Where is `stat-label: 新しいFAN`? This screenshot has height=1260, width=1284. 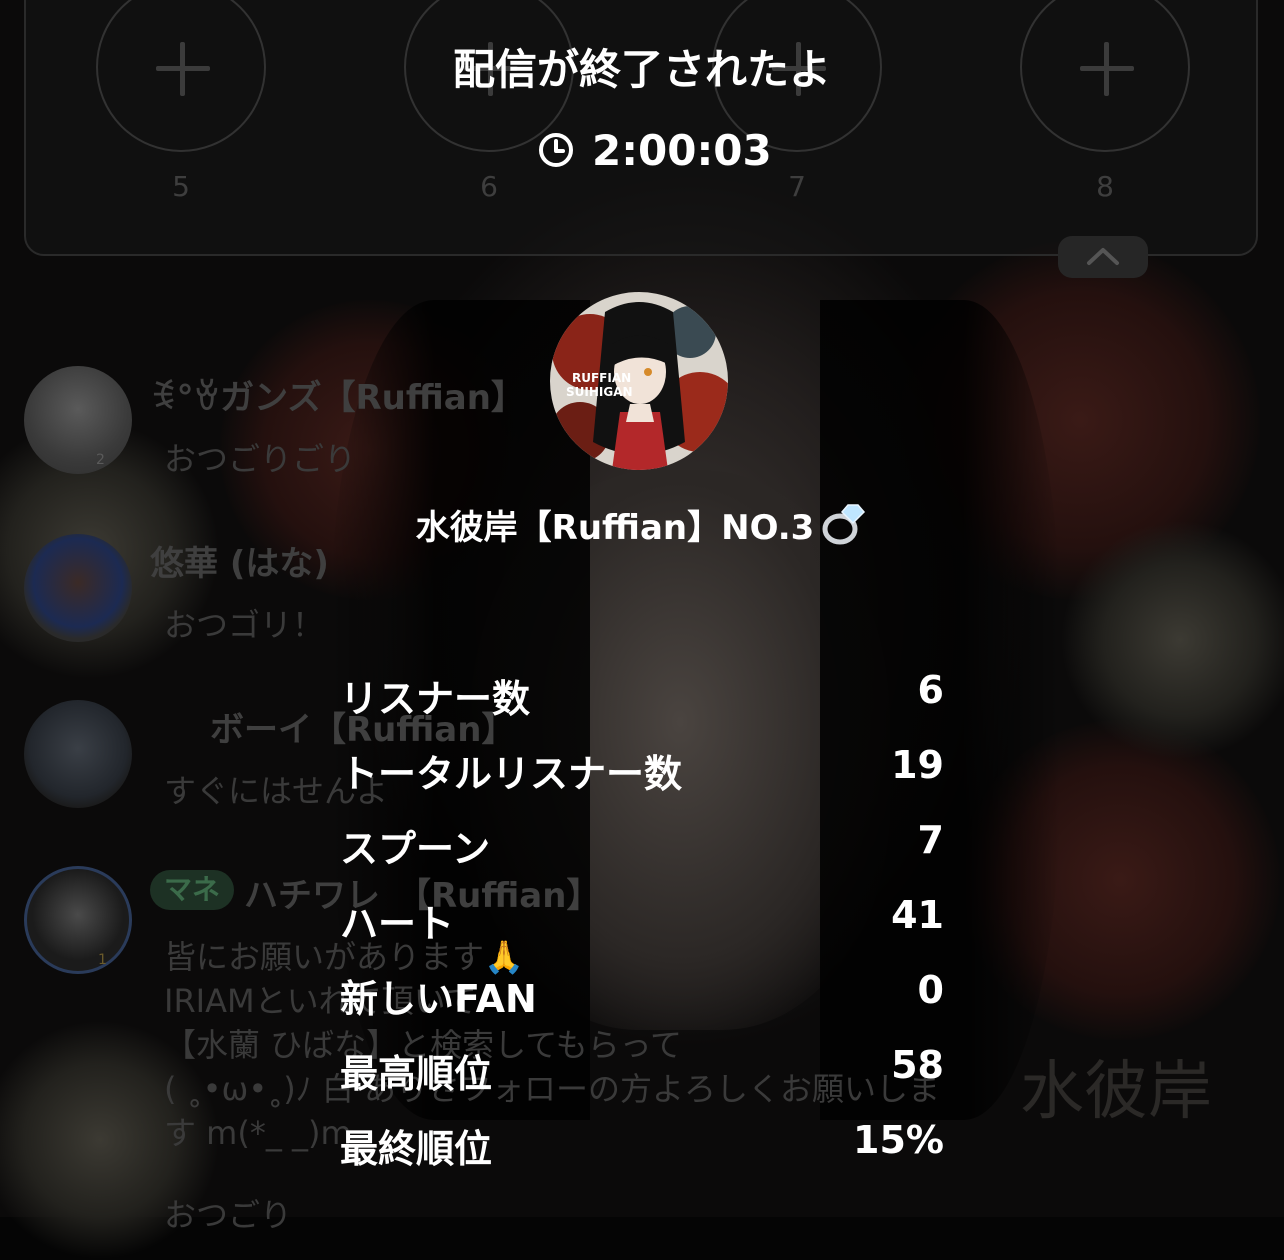 stat-label: 新しいFAN is located at coordinates (438, 999).